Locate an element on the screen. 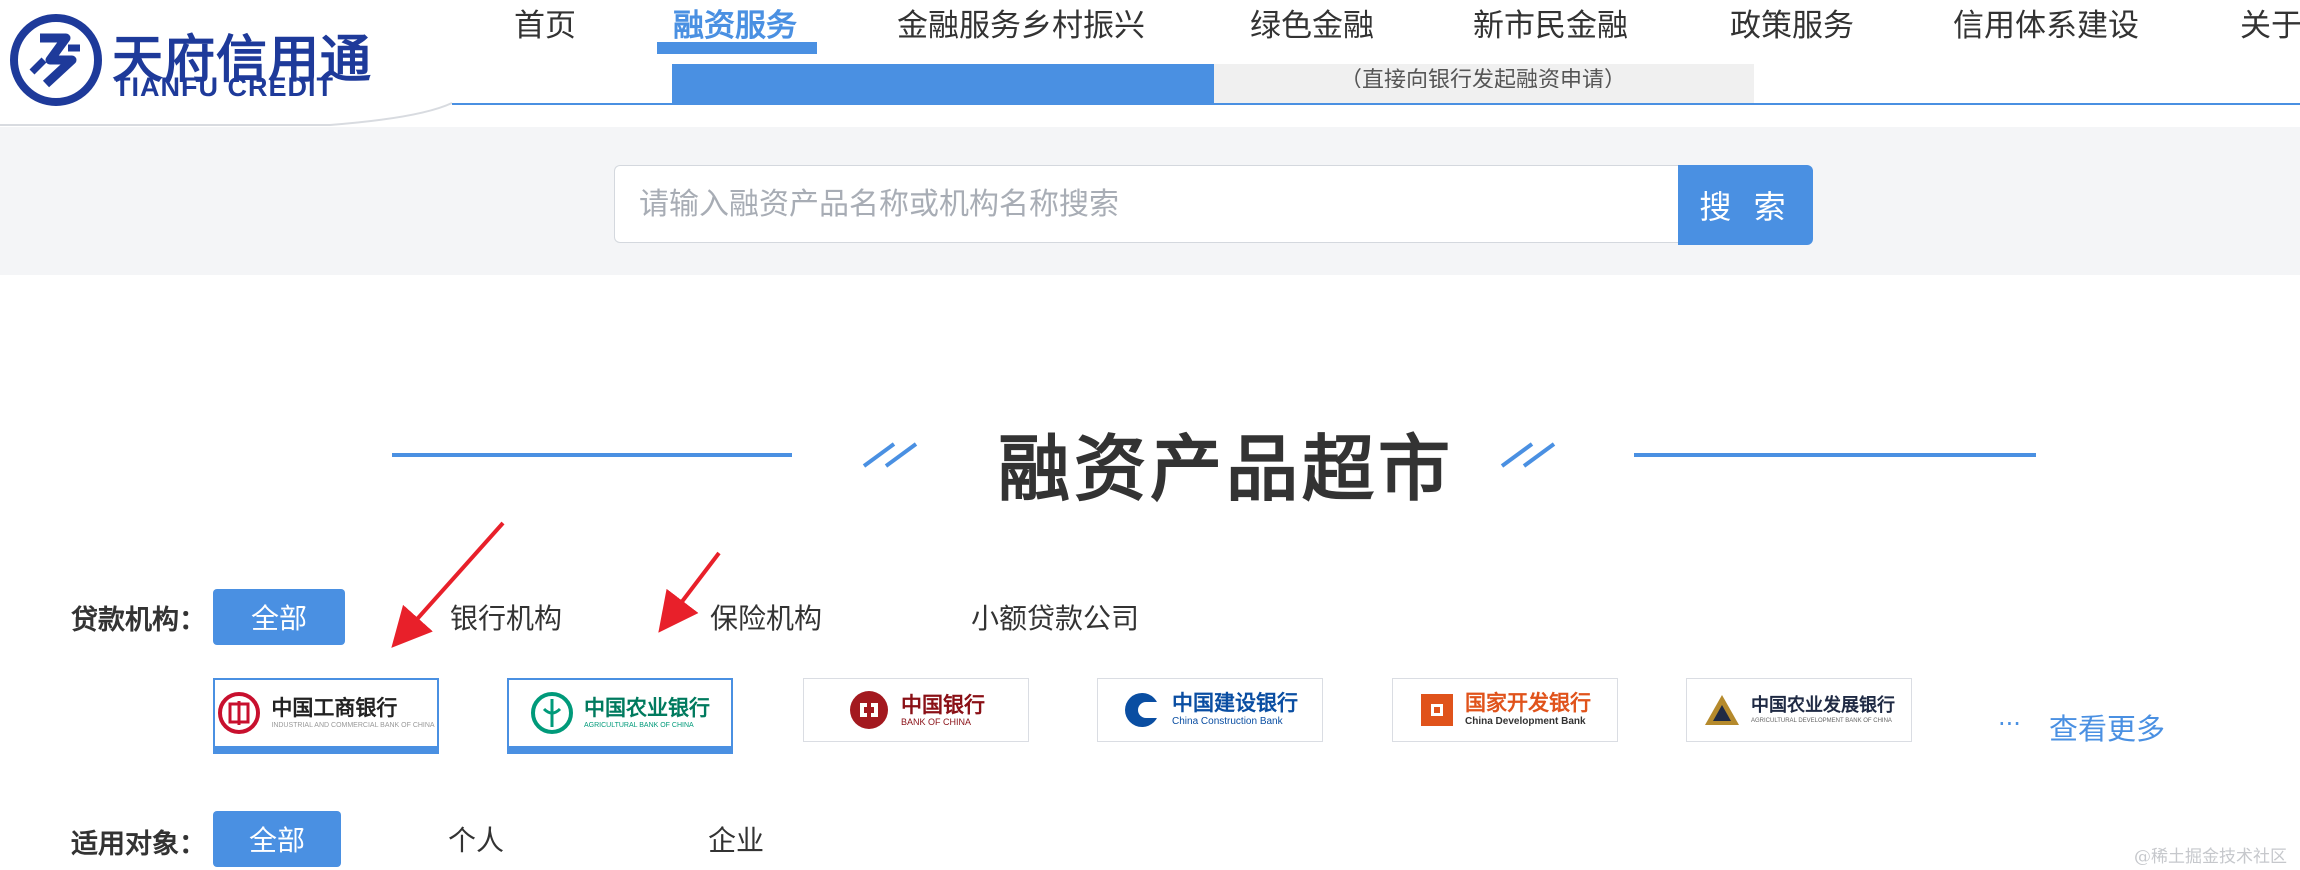  site-logo: 天府信用通 TIANFU CREDIT is located at coordinates (226, 63).